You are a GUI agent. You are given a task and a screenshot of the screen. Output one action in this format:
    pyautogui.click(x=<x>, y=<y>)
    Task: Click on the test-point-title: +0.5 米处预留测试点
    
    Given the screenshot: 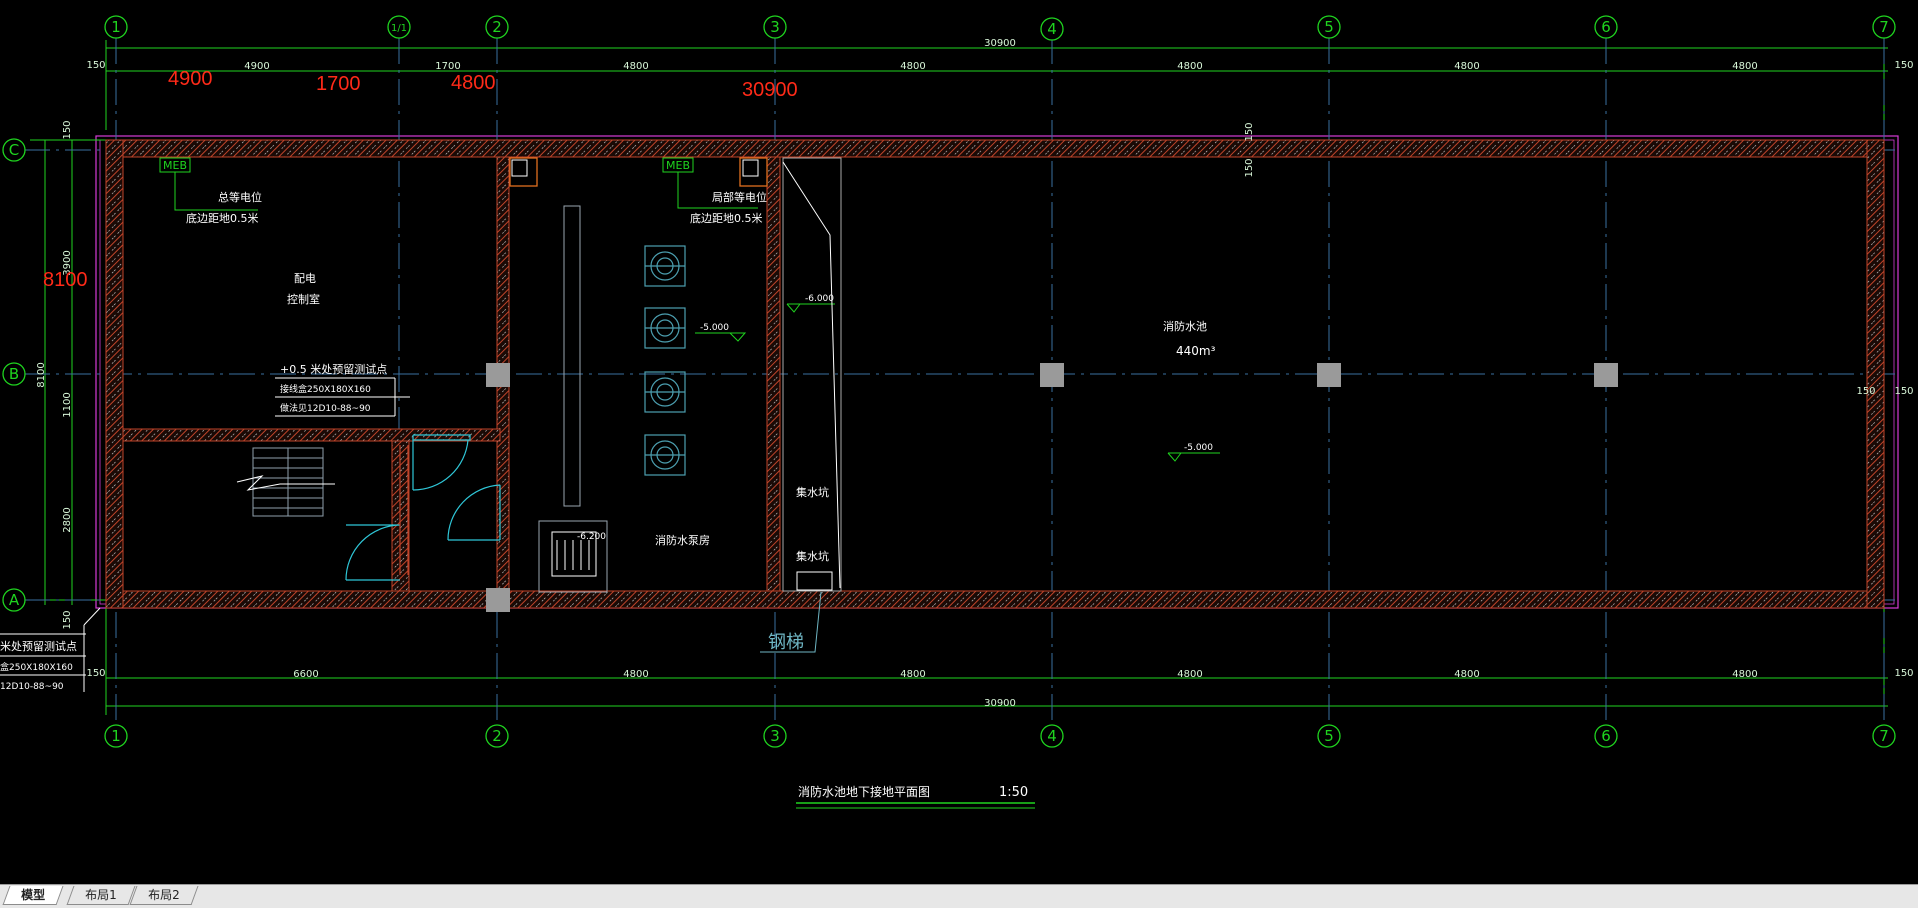 What is the action you would take?
    pyautogui.click(x=333, y=369)
    